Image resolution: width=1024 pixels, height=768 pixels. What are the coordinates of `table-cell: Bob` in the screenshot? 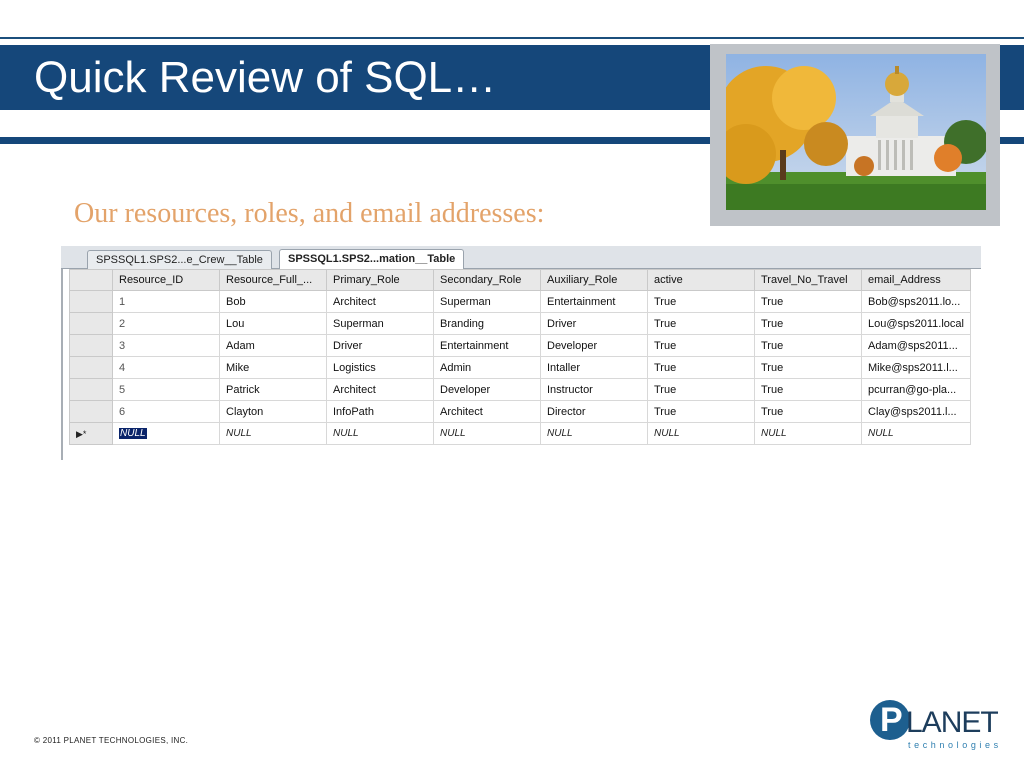 It's located at (273, 301).